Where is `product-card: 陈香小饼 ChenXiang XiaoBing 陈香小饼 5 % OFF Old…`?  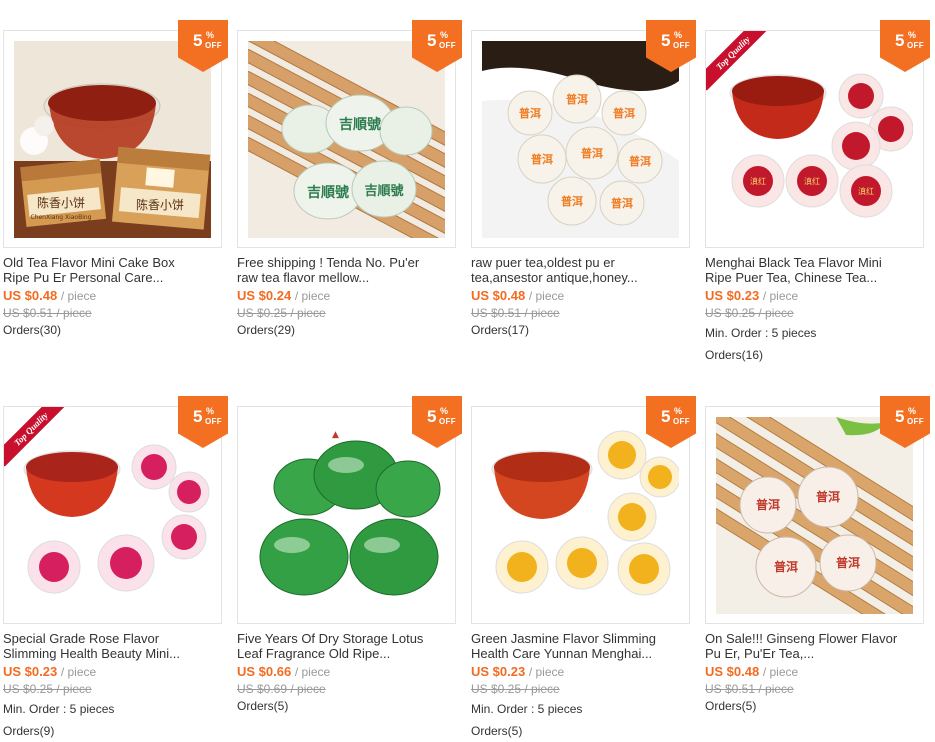
product-card: 陈香小饼 ChenXiang XiaoBing 陈香小饼 5 % OFF Old… is located at coordinates (117, 185).